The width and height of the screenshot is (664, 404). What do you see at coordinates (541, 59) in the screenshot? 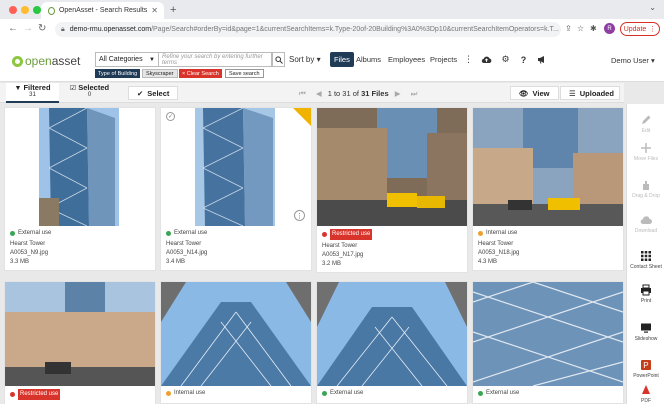
I see `announcements-icon` at bounding box center [541, 59].